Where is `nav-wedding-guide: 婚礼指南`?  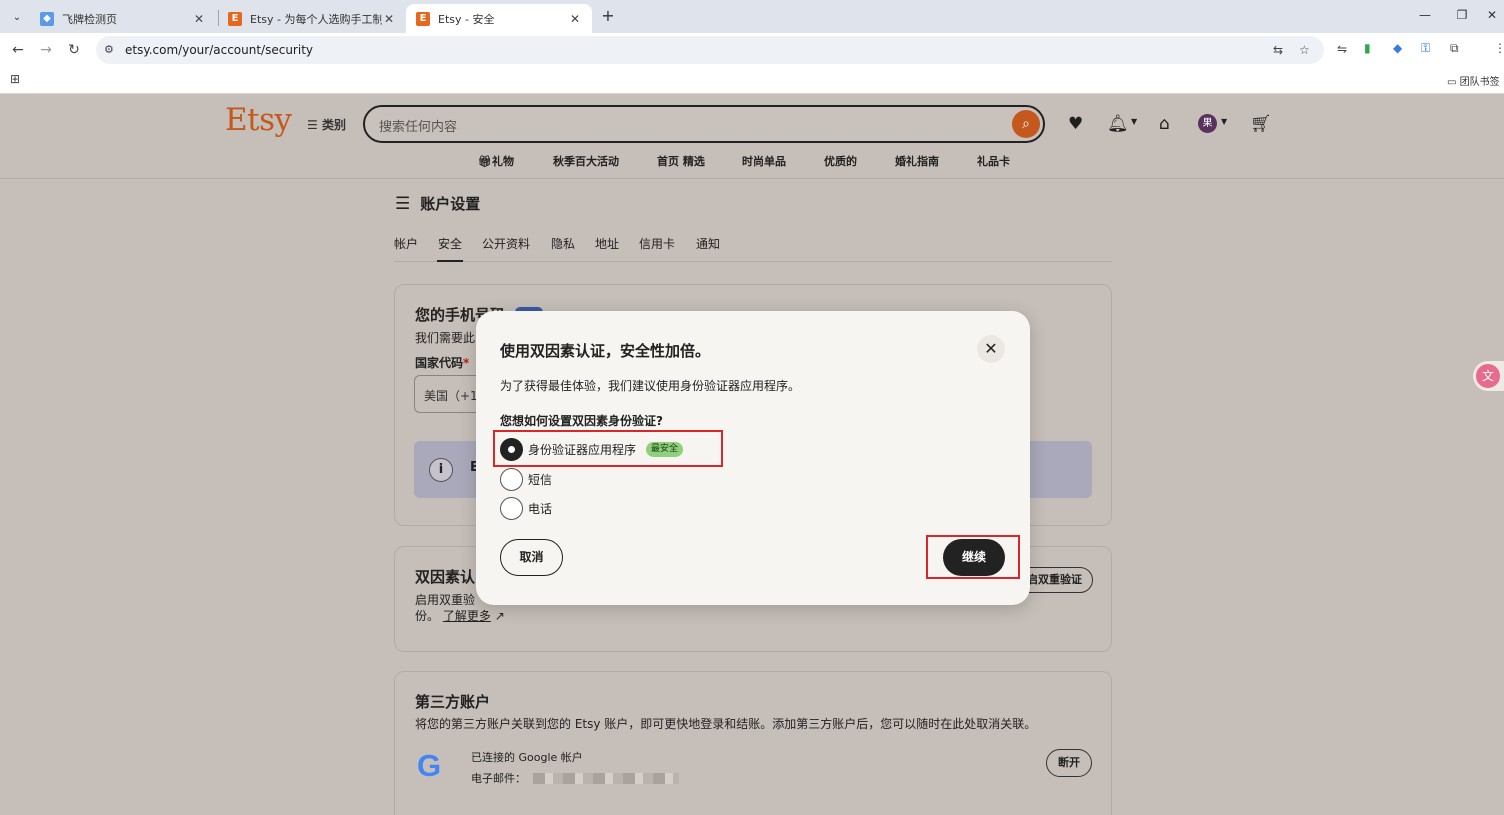
nav-wedding-guide: 婚礼指南 is located at coordinates (917, 161).